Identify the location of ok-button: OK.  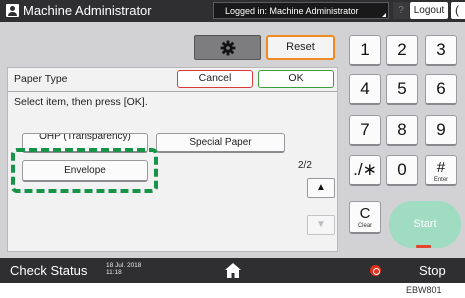
(296, 79).